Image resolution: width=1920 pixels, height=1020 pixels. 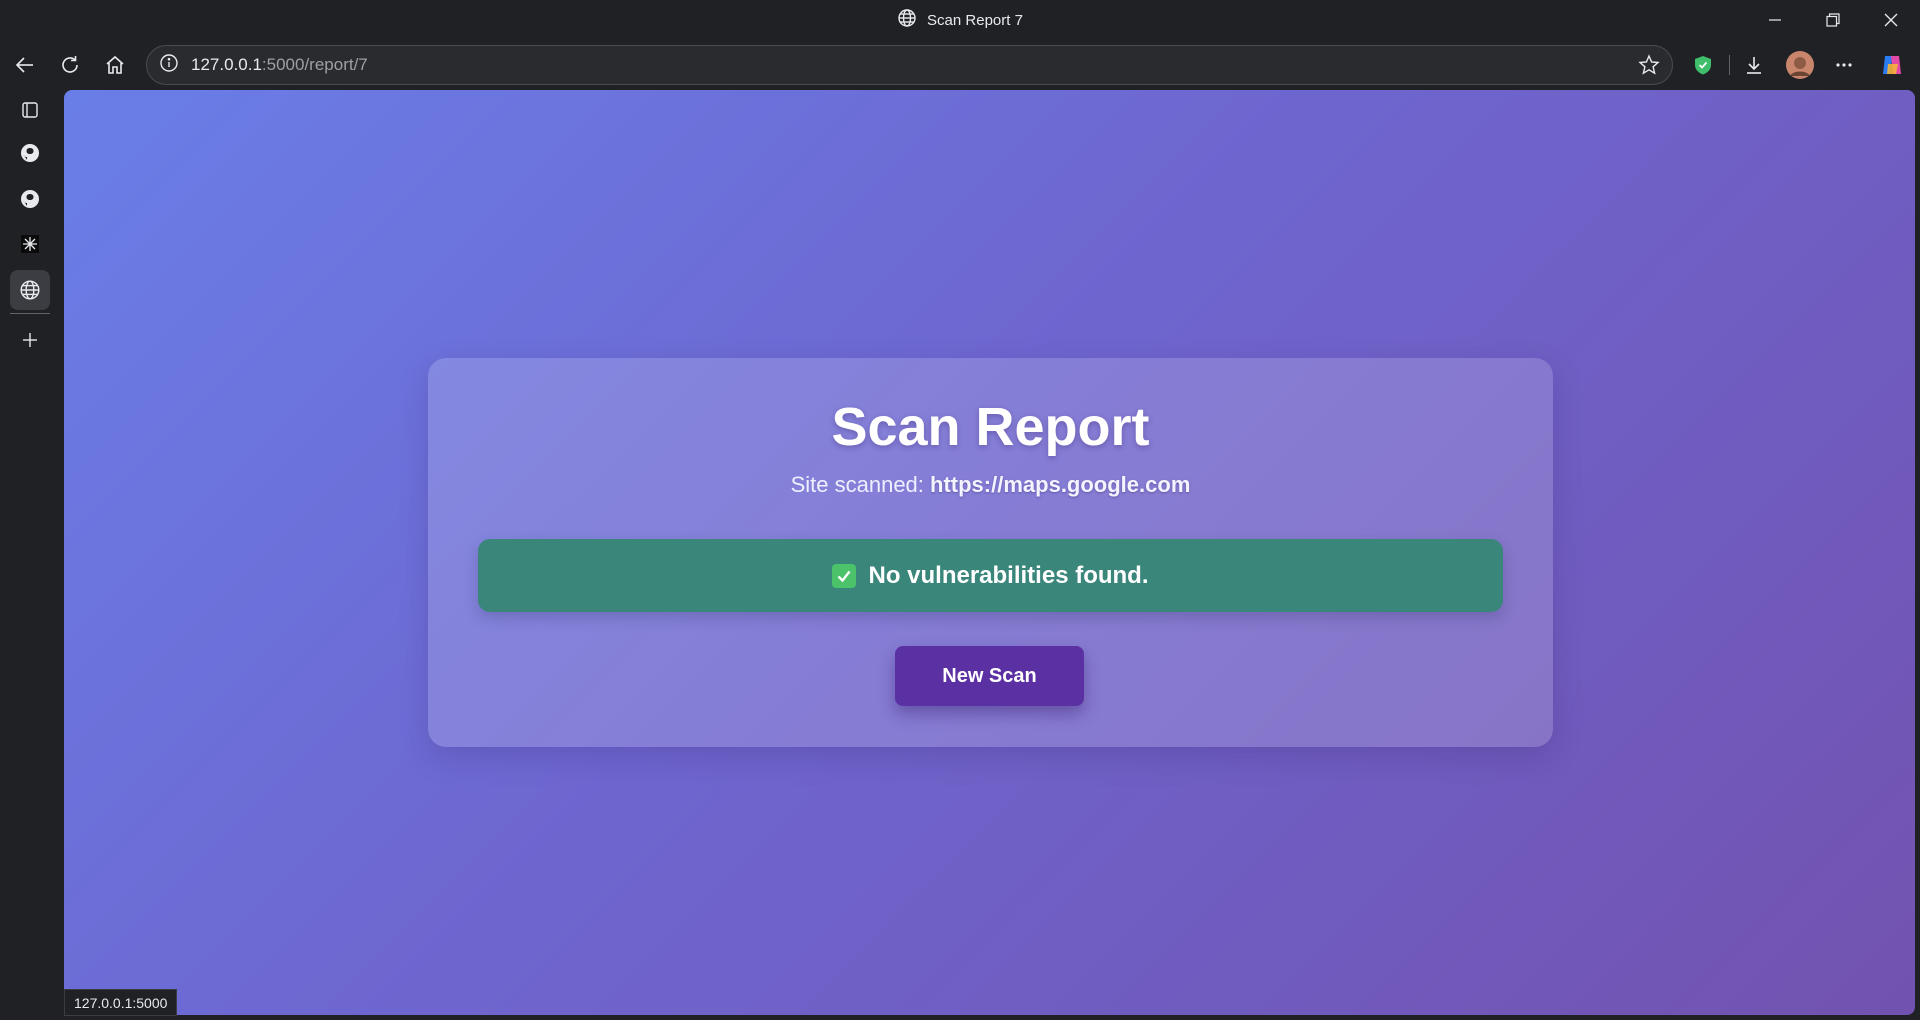 I want to click on tab-app, so click(x=30, y=244).